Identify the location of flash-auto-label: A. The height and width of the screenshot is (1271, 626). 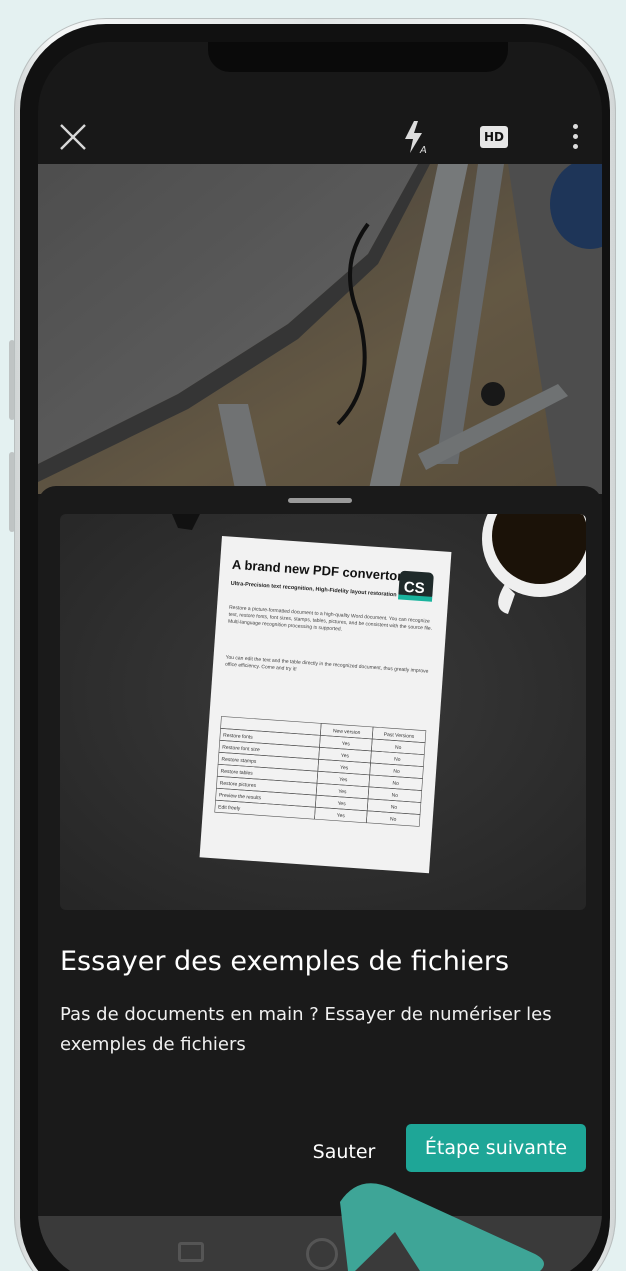
(423, 149).